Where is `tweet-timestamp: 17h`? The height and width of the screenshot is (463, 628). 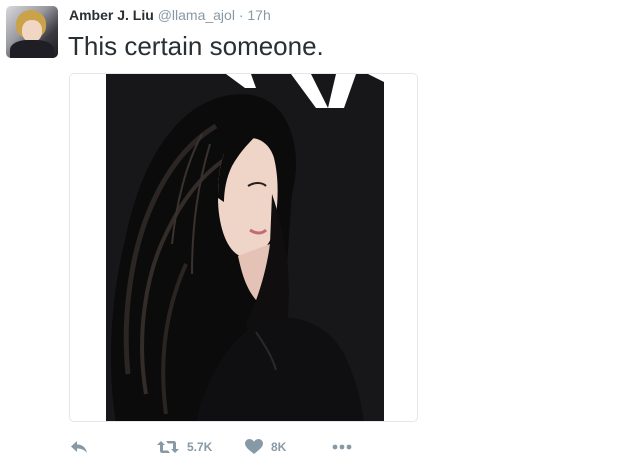 tweet-timestamp: 17h is located at coordinates (258, 15).